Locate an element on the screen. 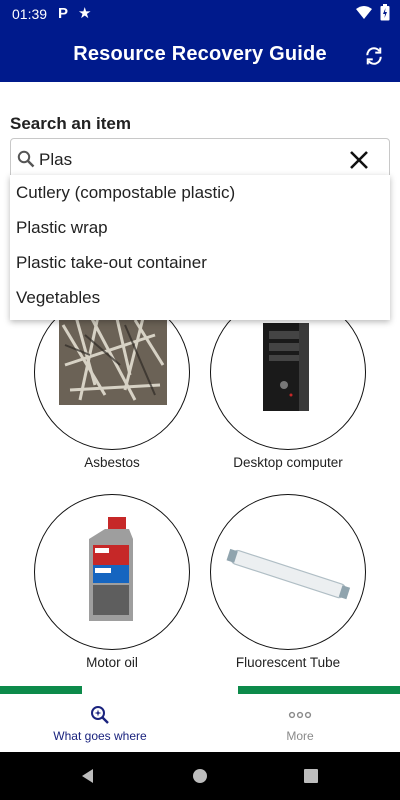 This screenshot has height=800, width=400. search-box is located at coordinates (200, 159).